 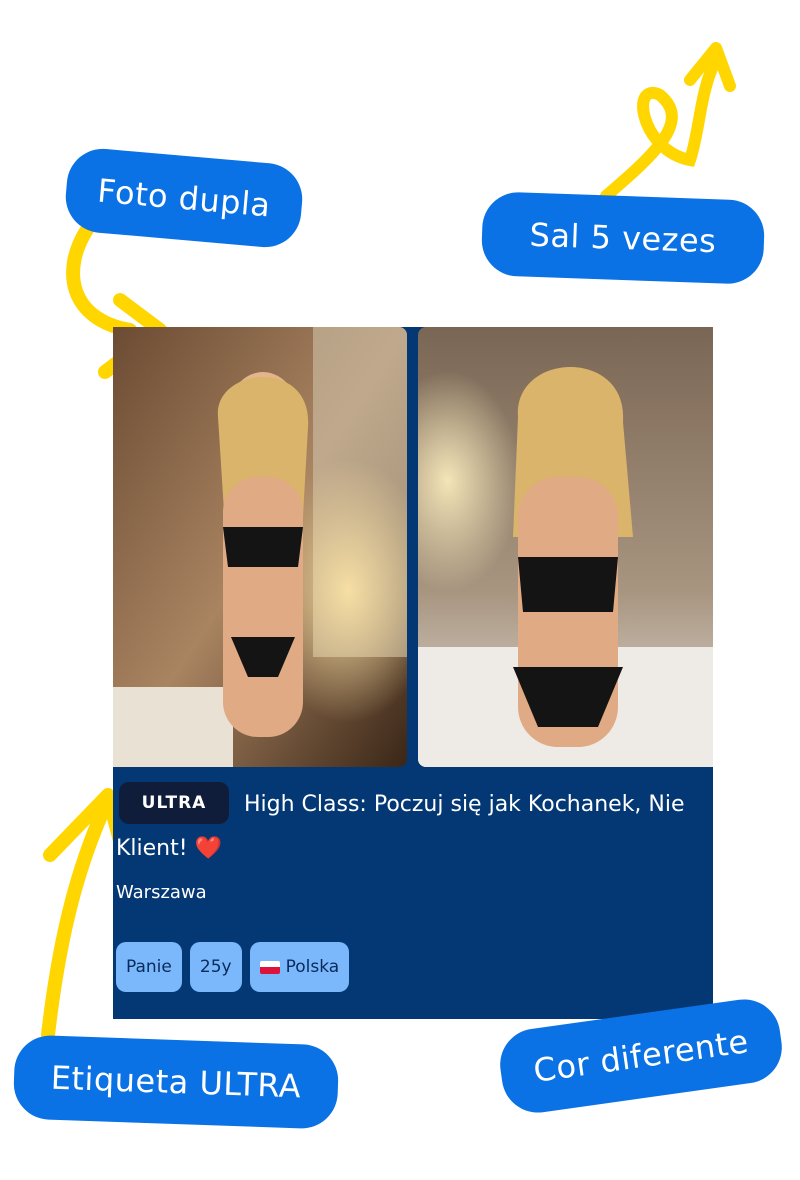 I want to click on tag-age: 25y, so click(x=215, y=967).